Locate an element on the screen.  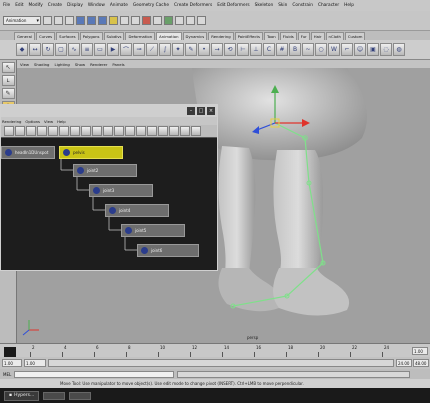
time-slider: 2 4 6 8 10 12 14 16 18 20 22 24 1.00 is located at coordinates (215, 350).